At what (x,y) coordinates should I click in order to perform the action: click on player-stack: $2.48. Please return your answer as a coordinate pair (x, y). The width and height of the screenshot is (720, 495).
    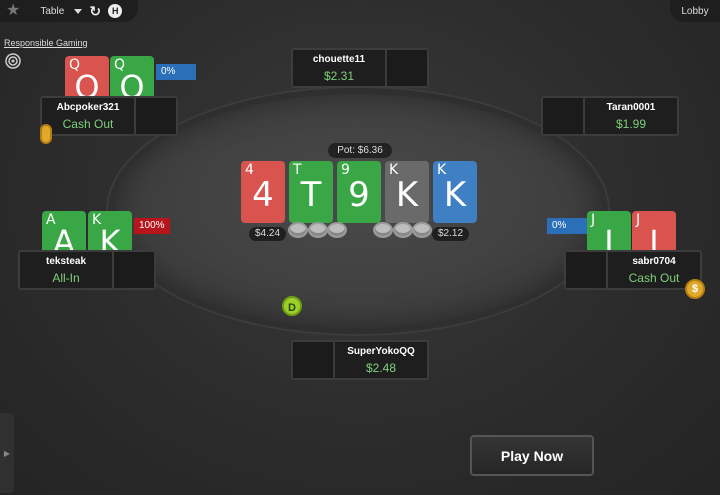
    Looking at the image, I should click on (381, 367).